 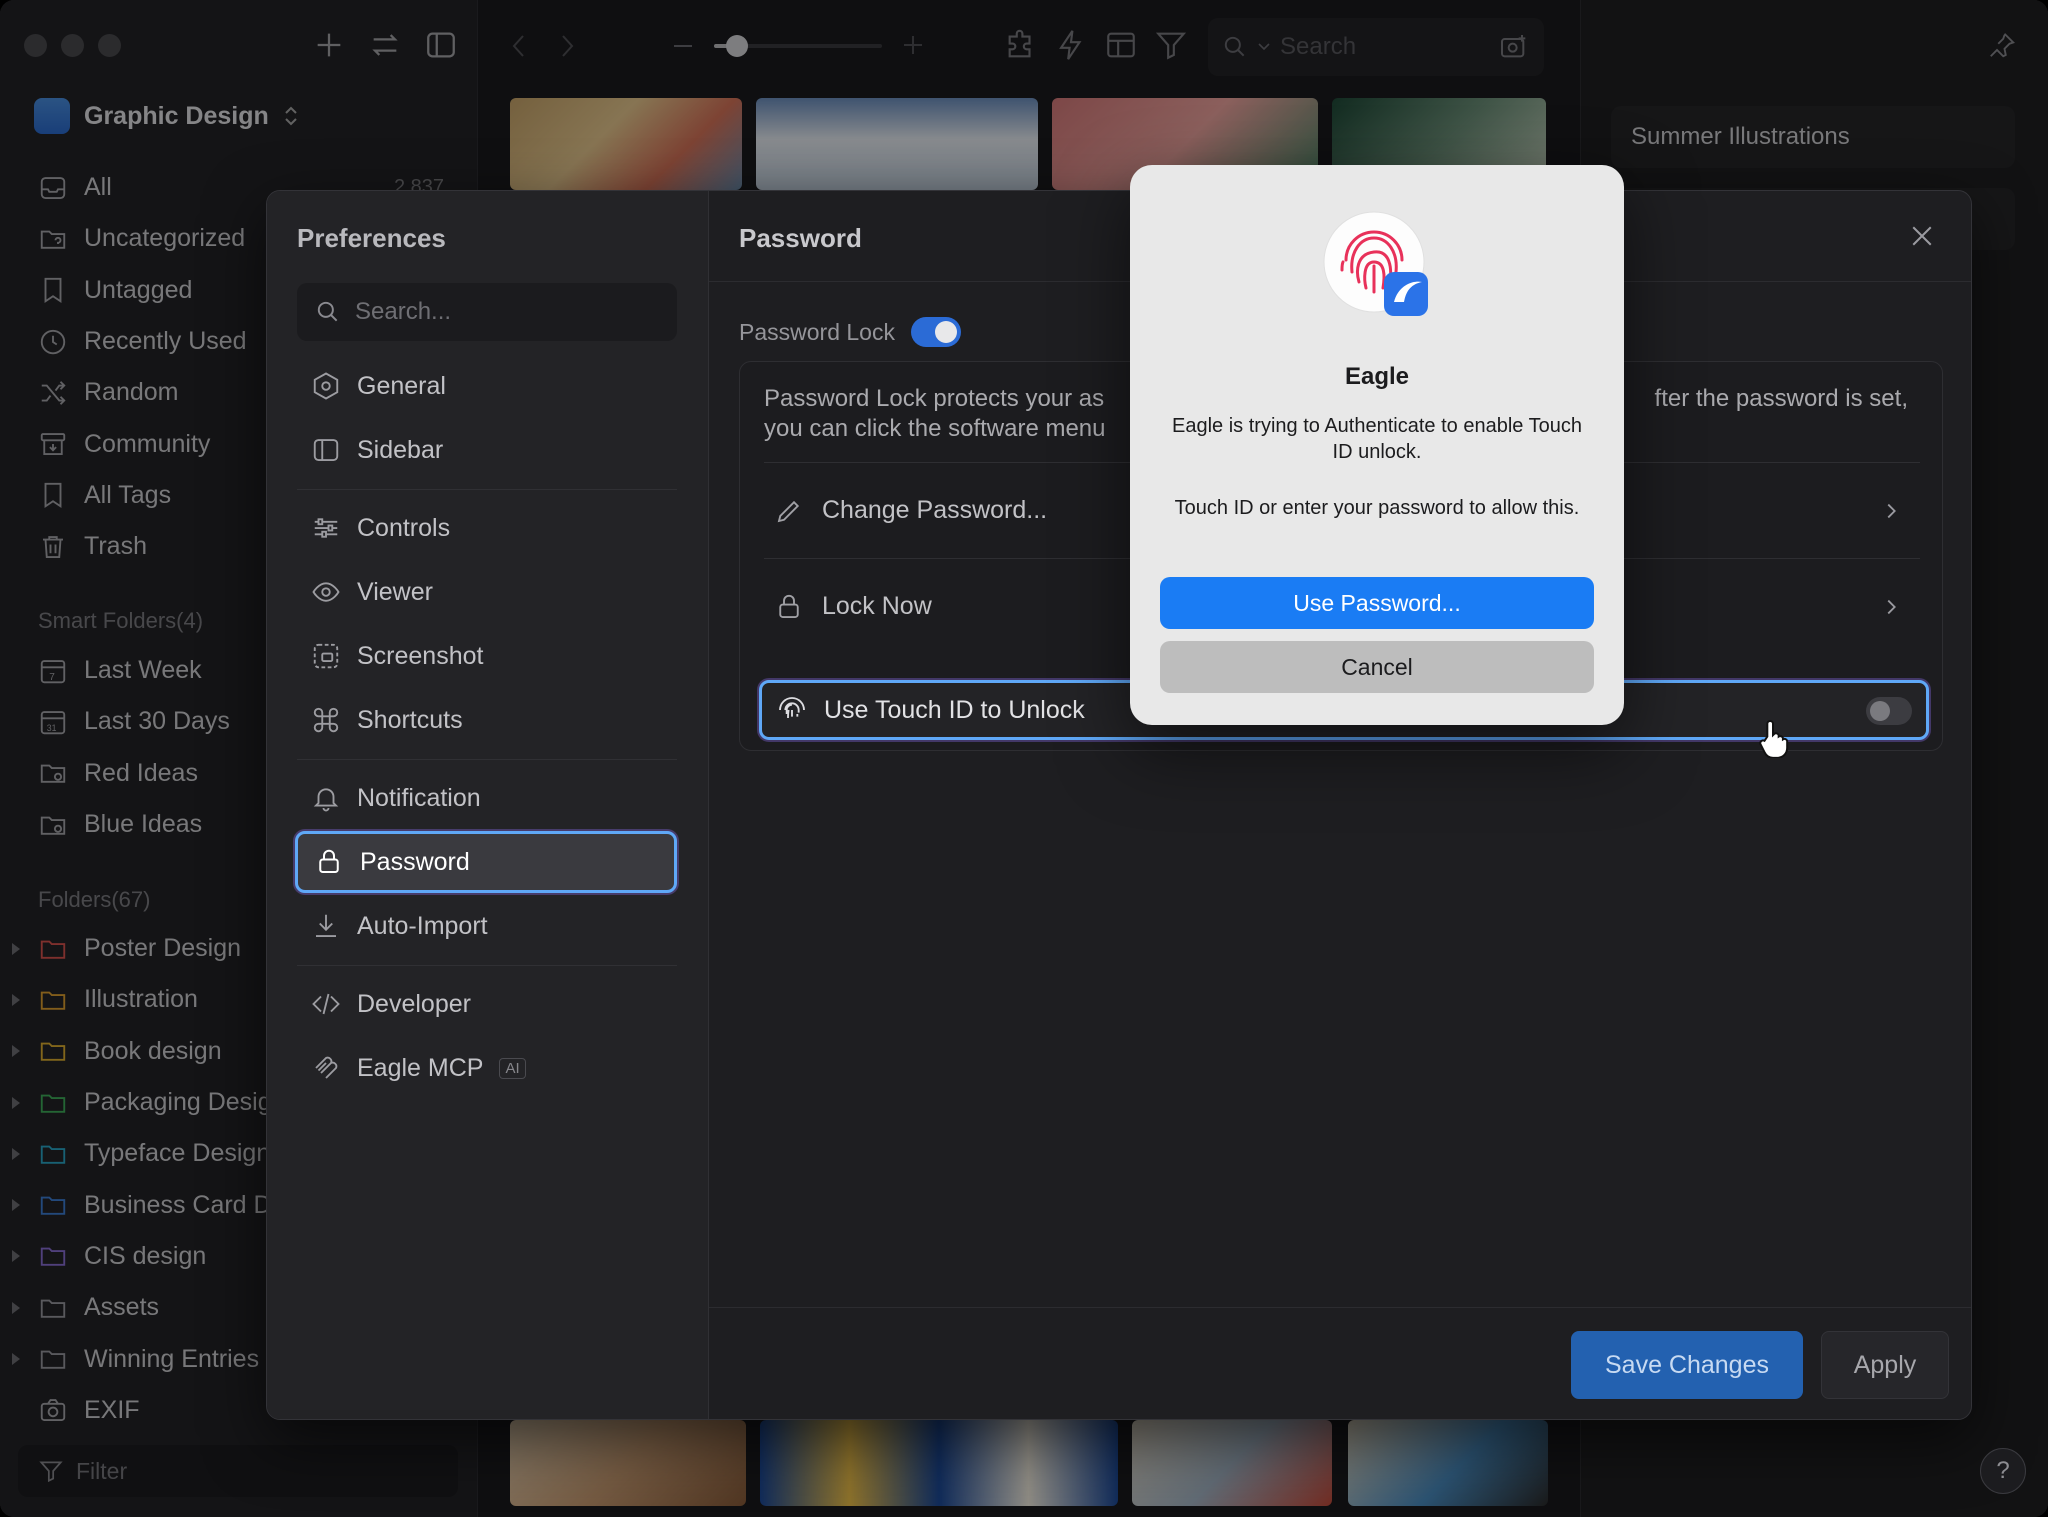 What do you see at coordinates (371, 238) in the screenshot?
I see `preferences-title: Preferences` at bounding box center [371, 238].